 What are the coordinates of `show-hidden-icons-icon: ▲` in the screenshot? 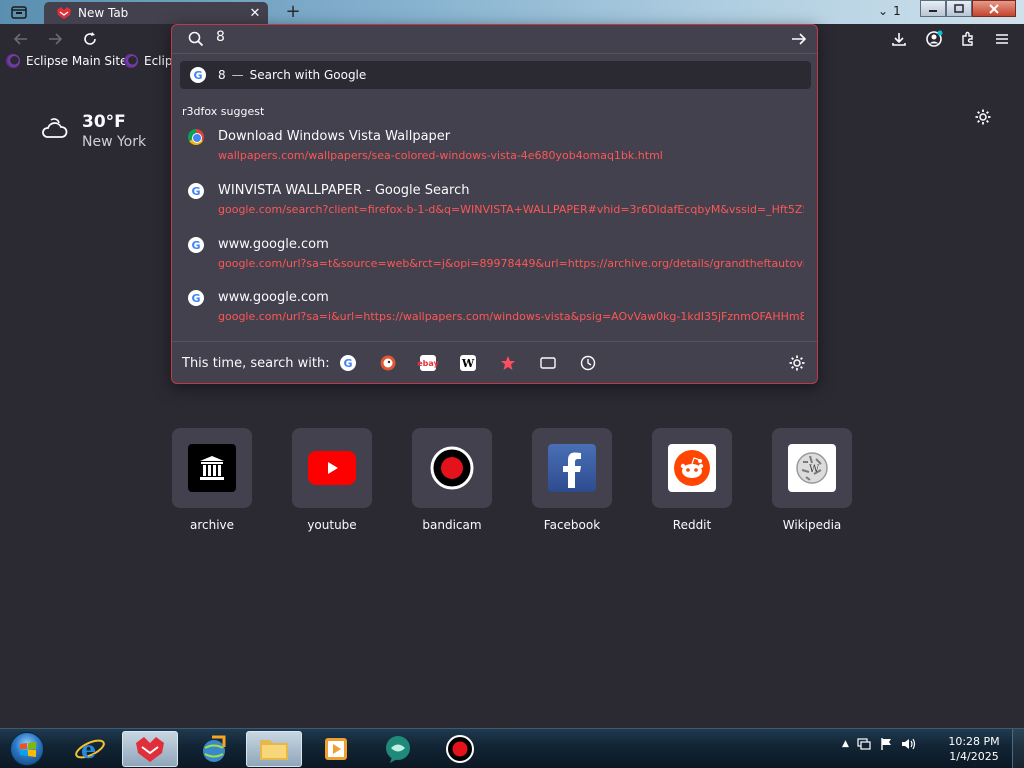 It's located at (845, 744).